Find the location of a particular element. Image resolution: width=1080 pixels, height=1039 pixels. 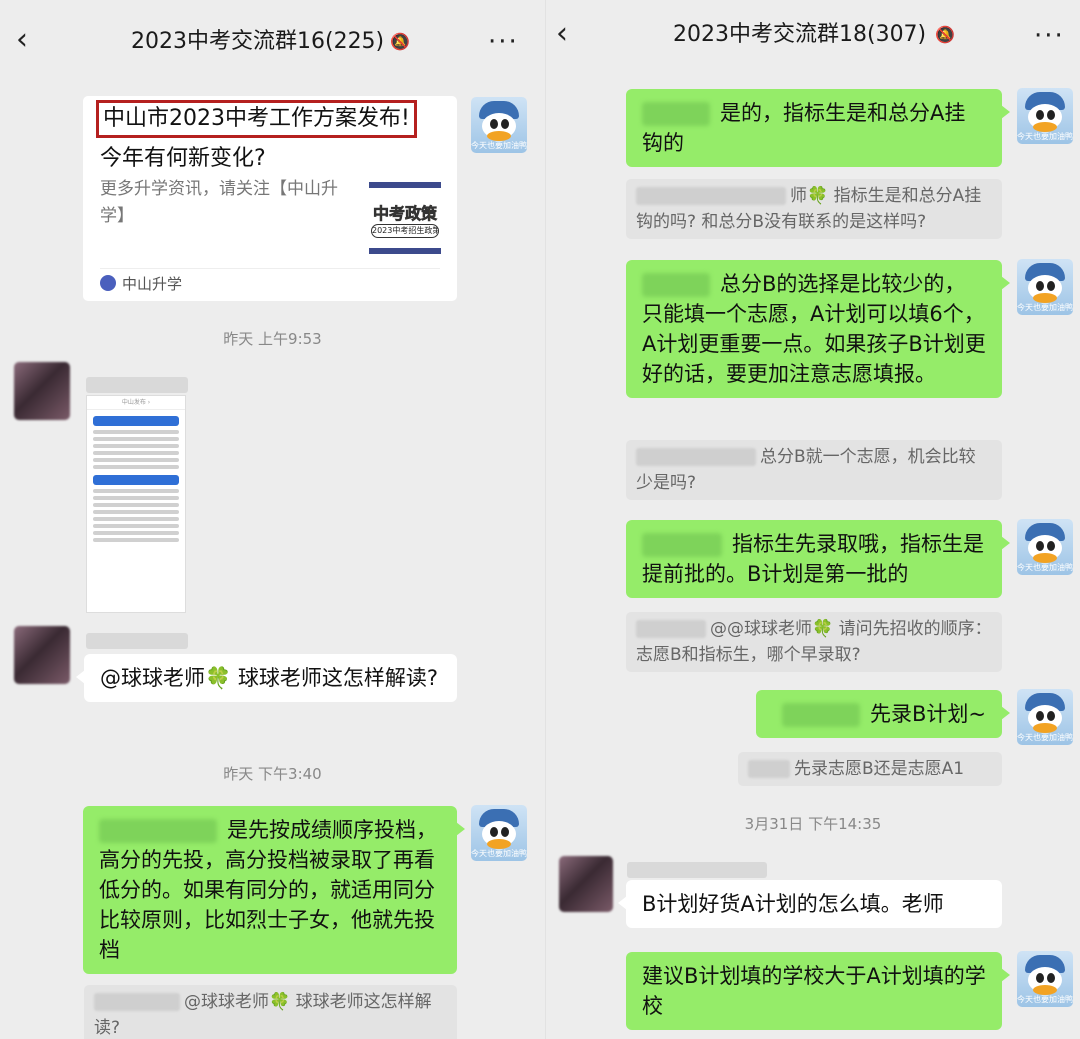

card-divider is located at coordinates (270, 268).